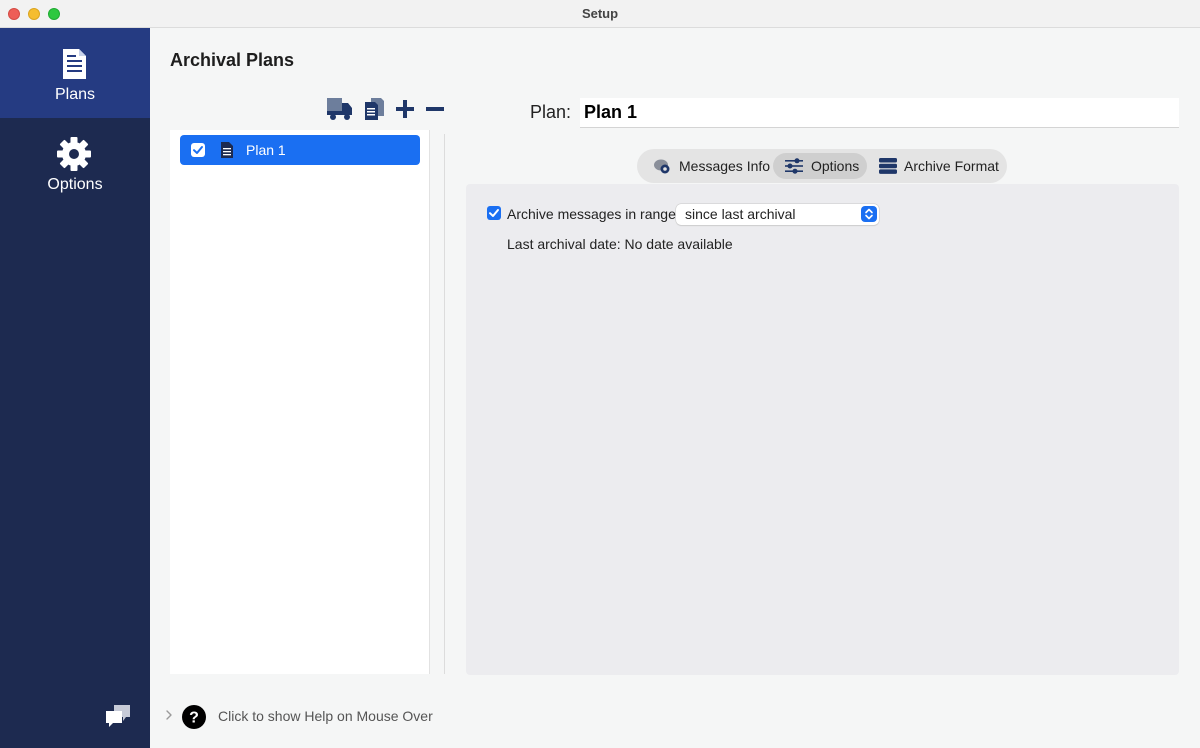 The image size is (1200, 748). I want to click on window-title: Setup, so click(600, 13).